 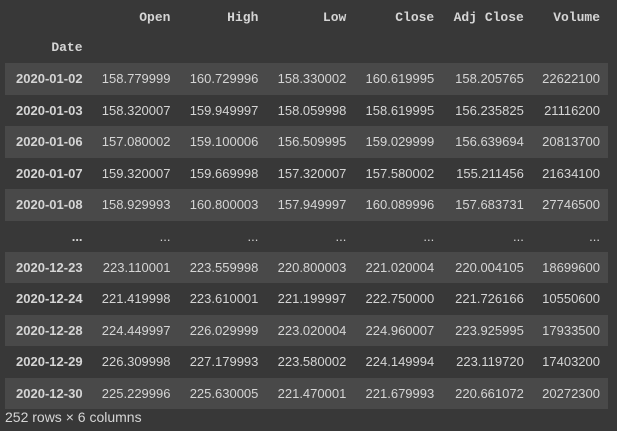 What do you see at coordinates (49, 330) in the screenshot?
I see `row-index-date: 2020-12-28` at bounding box center [49, 330].